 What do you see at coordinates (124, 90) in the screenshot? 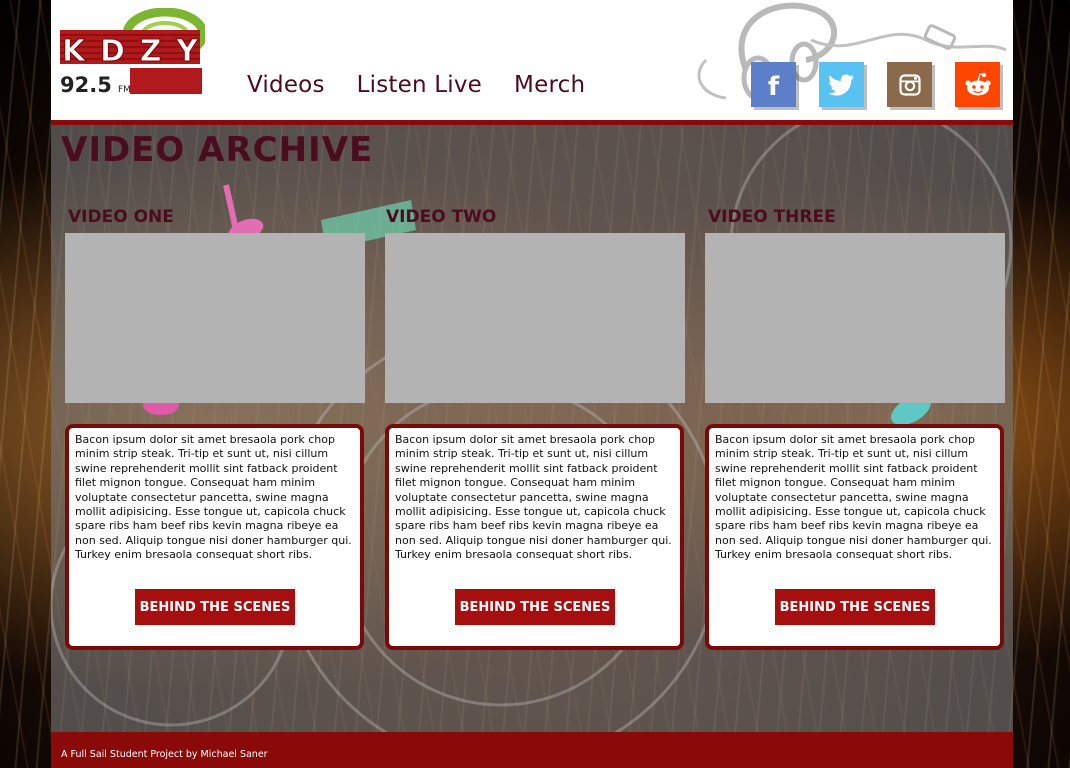
I see `svg-text: FM` at bounding box center [124, 90].